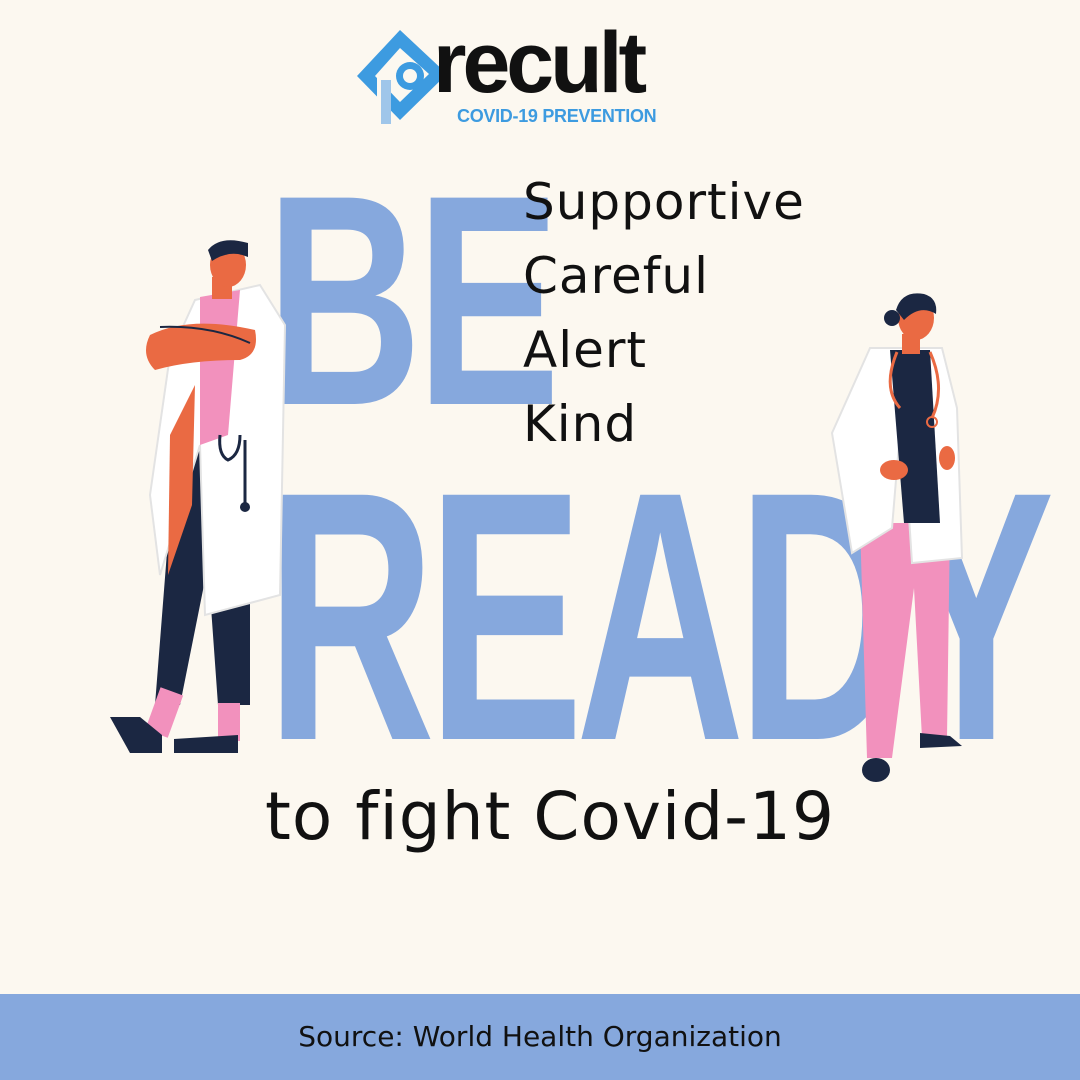  I want to click on headline-be: BE, so click(413, 300).